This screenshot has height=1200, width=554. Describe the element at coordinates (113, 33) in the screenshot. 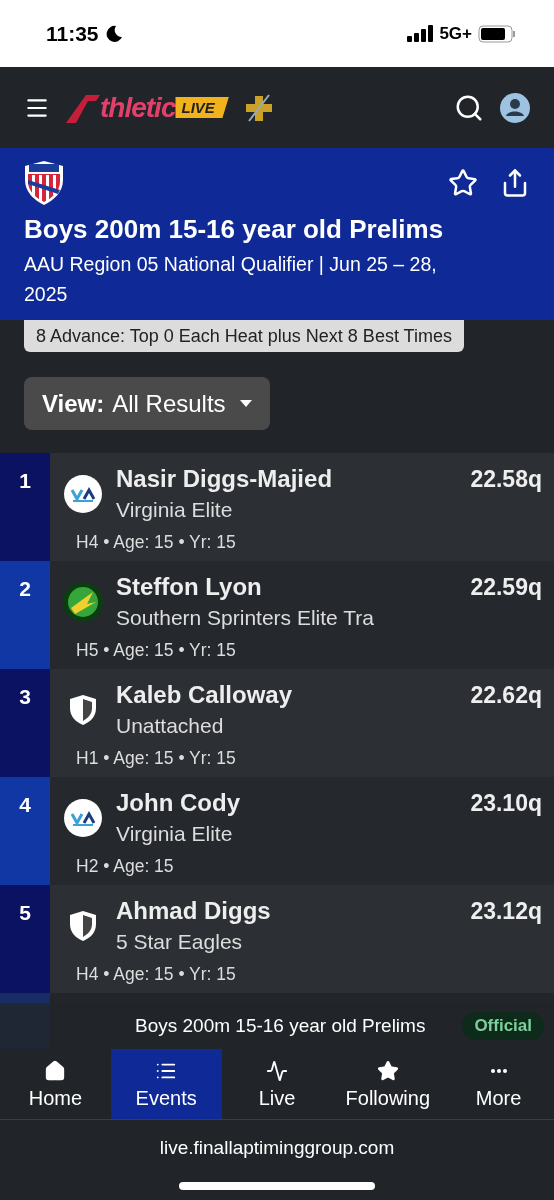

I see `moon-icon` at that location.